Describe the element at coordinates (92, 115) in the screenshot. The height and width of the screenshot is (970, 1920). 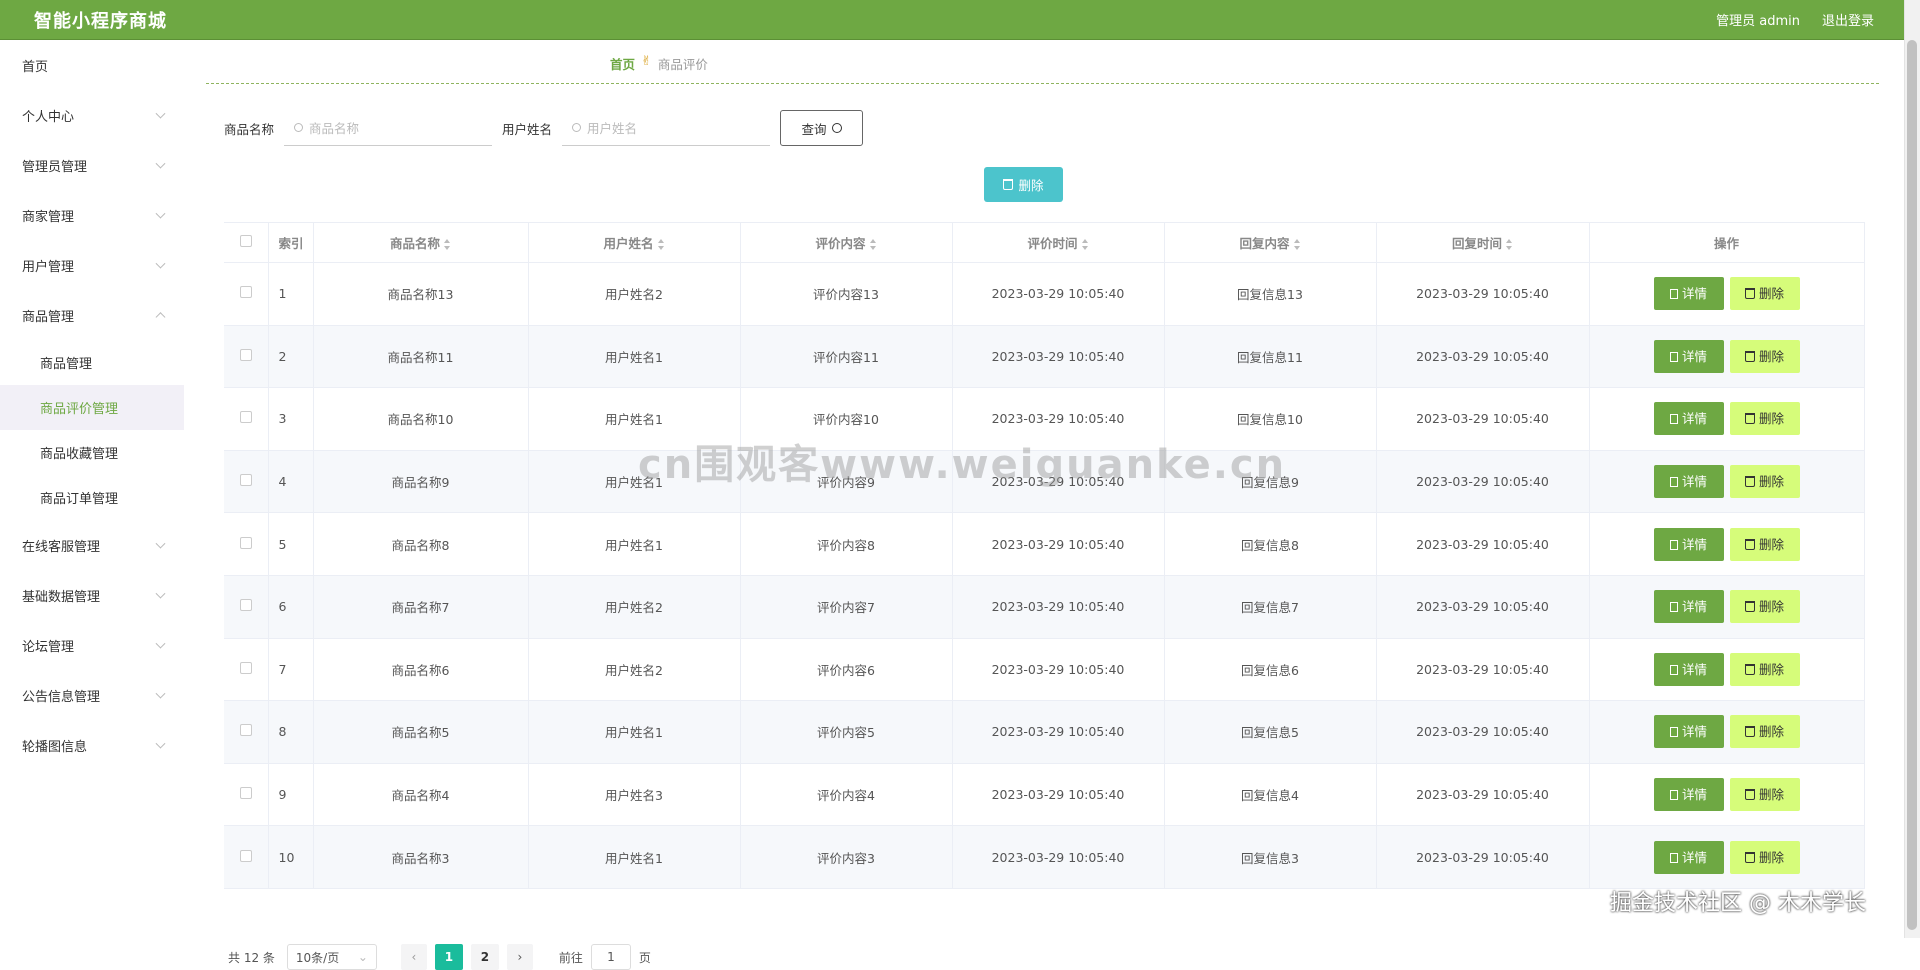
I see `sidebar-item-1: 个人中心` at that location.